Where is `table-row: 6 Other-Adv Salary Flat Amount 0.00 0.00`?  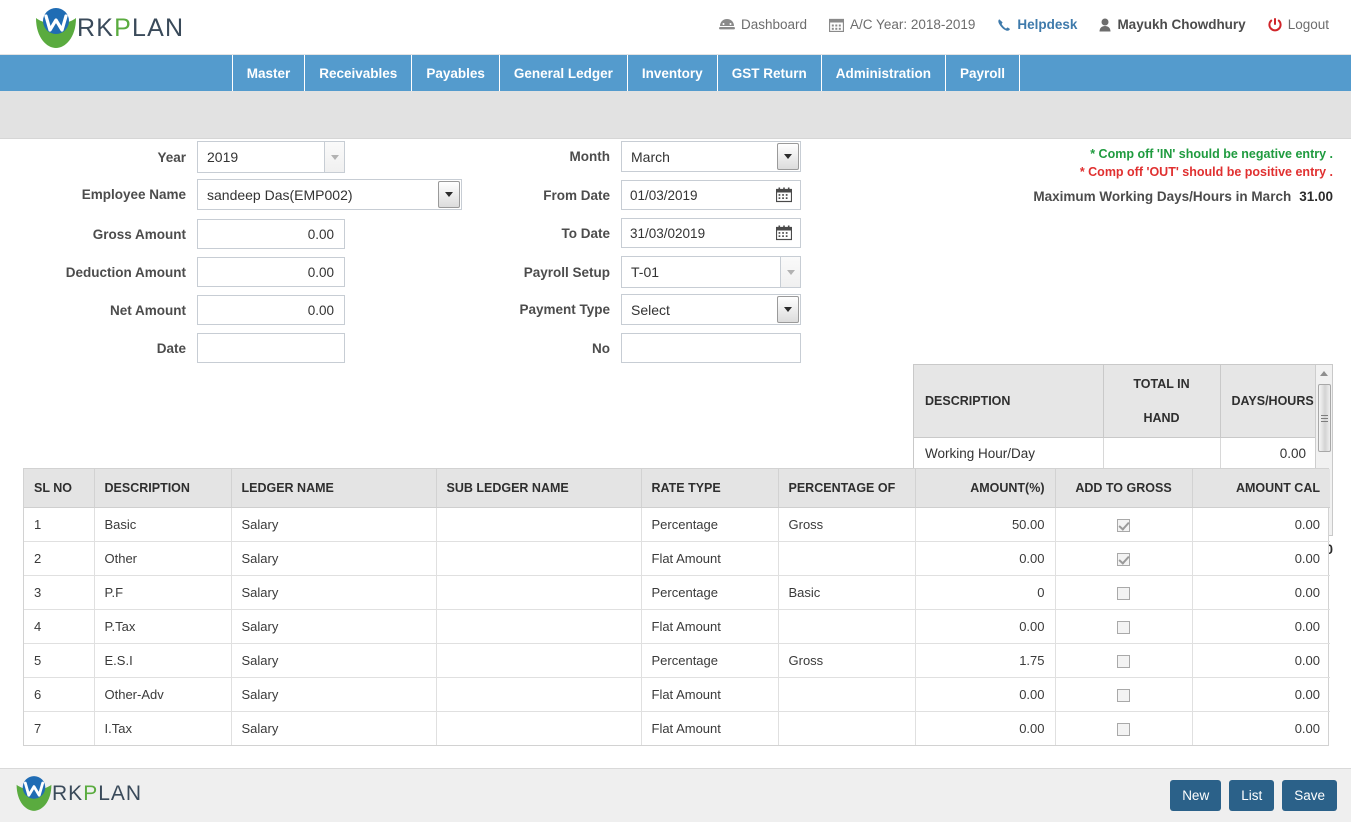 table-row: 6 Other-Adv Salary Flat Amount 0.00 0.00 is located at coordinates (677, 695).